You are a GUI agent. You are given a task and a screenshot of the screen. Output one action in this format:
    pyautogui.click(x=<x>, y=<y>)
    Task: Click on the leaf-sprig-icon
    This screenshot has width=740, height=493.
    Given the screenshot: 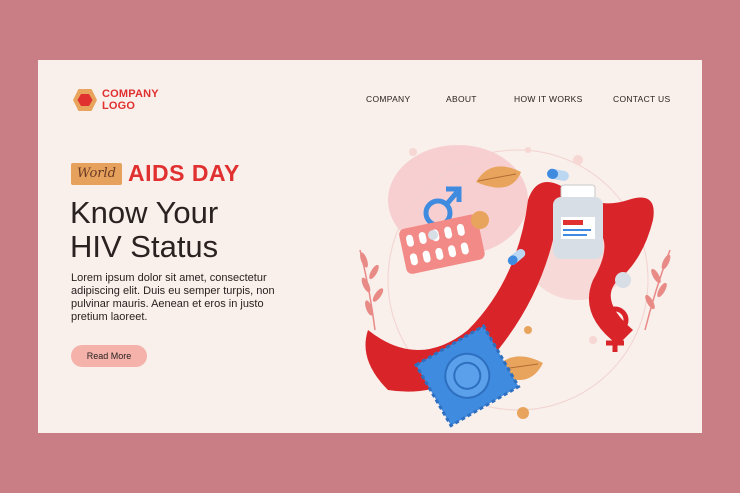 What is the action you would take?
    pyautogui.click(x=371, y=290)
    